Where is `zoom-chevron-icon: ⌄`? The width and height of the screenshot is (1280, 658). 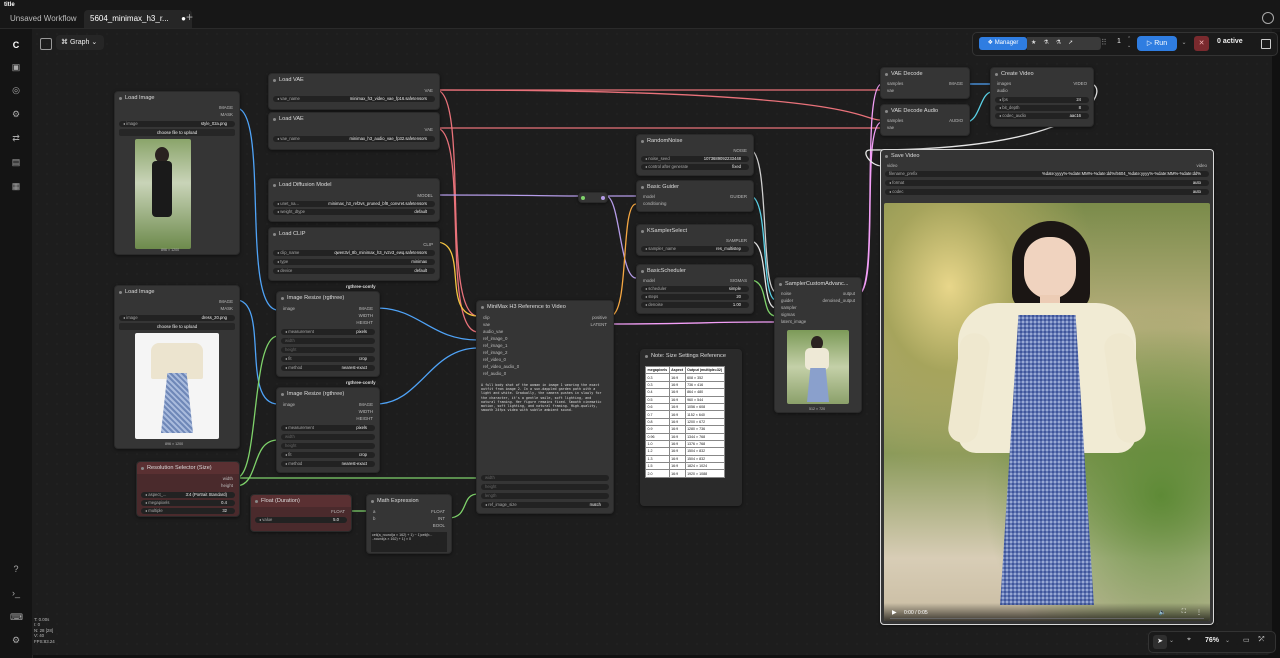
zoom-chevron-icon: ⌄ is located at coordinates (1227, 640).